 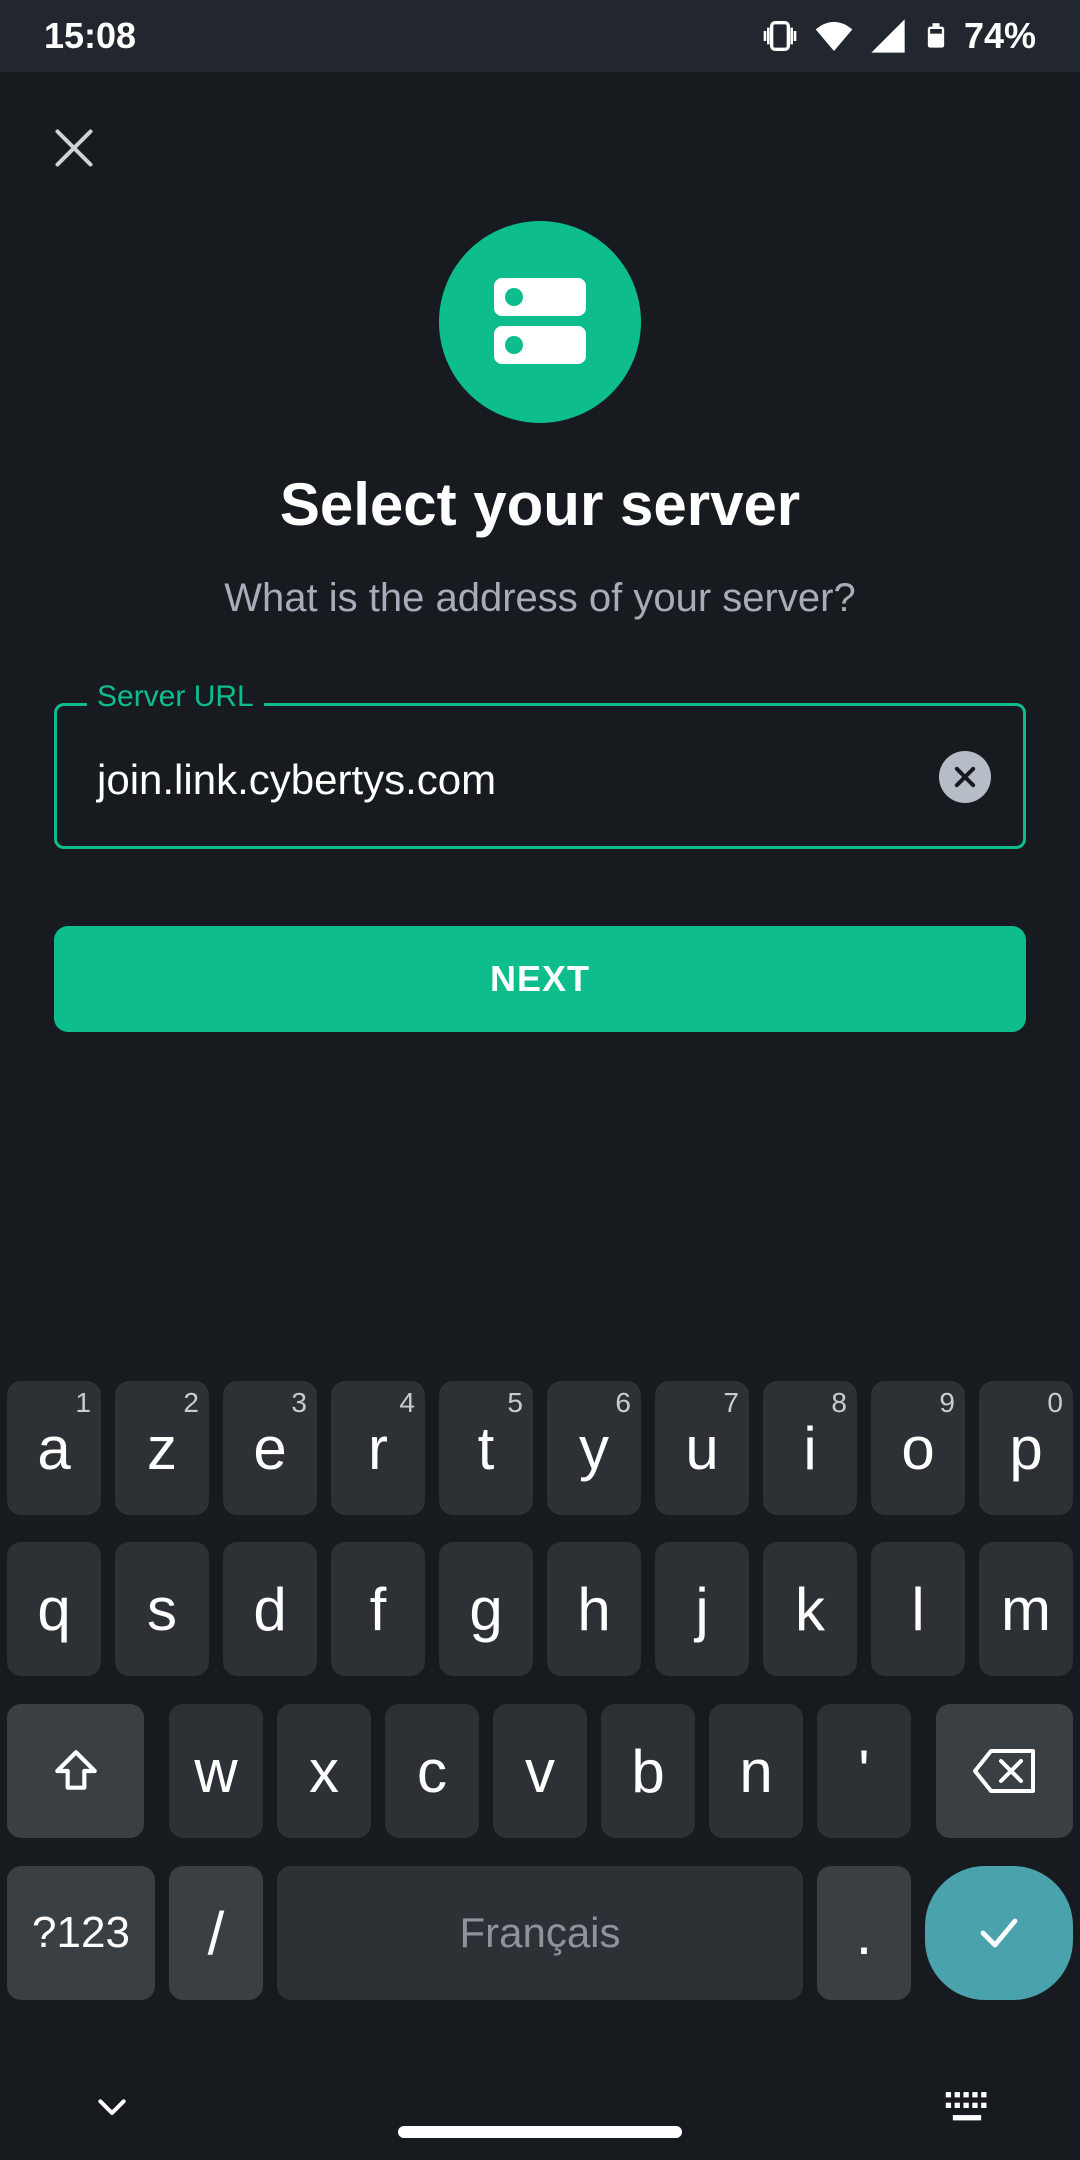 I want to click on key-a: a1, so click(x=54, y=1448).